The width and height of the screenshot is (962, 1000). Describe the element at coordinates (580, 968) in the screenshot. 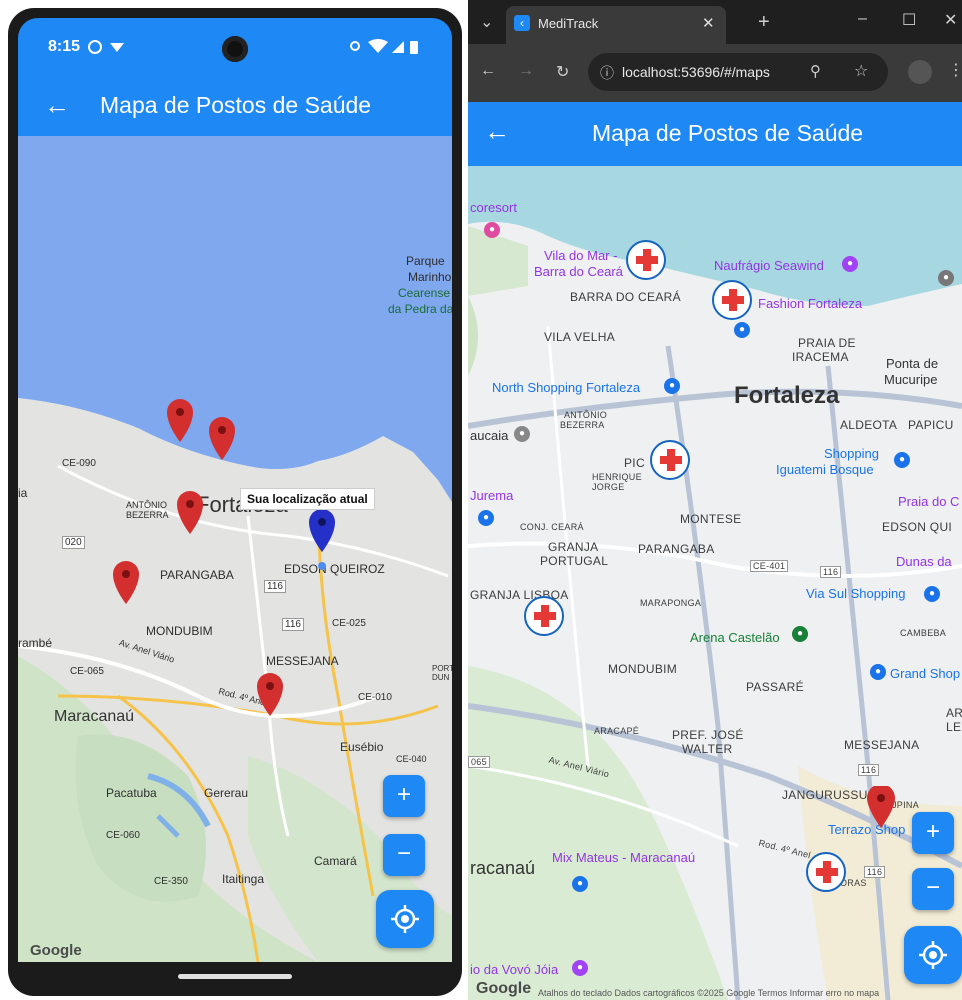

I see `park-icon: ●` at that location.